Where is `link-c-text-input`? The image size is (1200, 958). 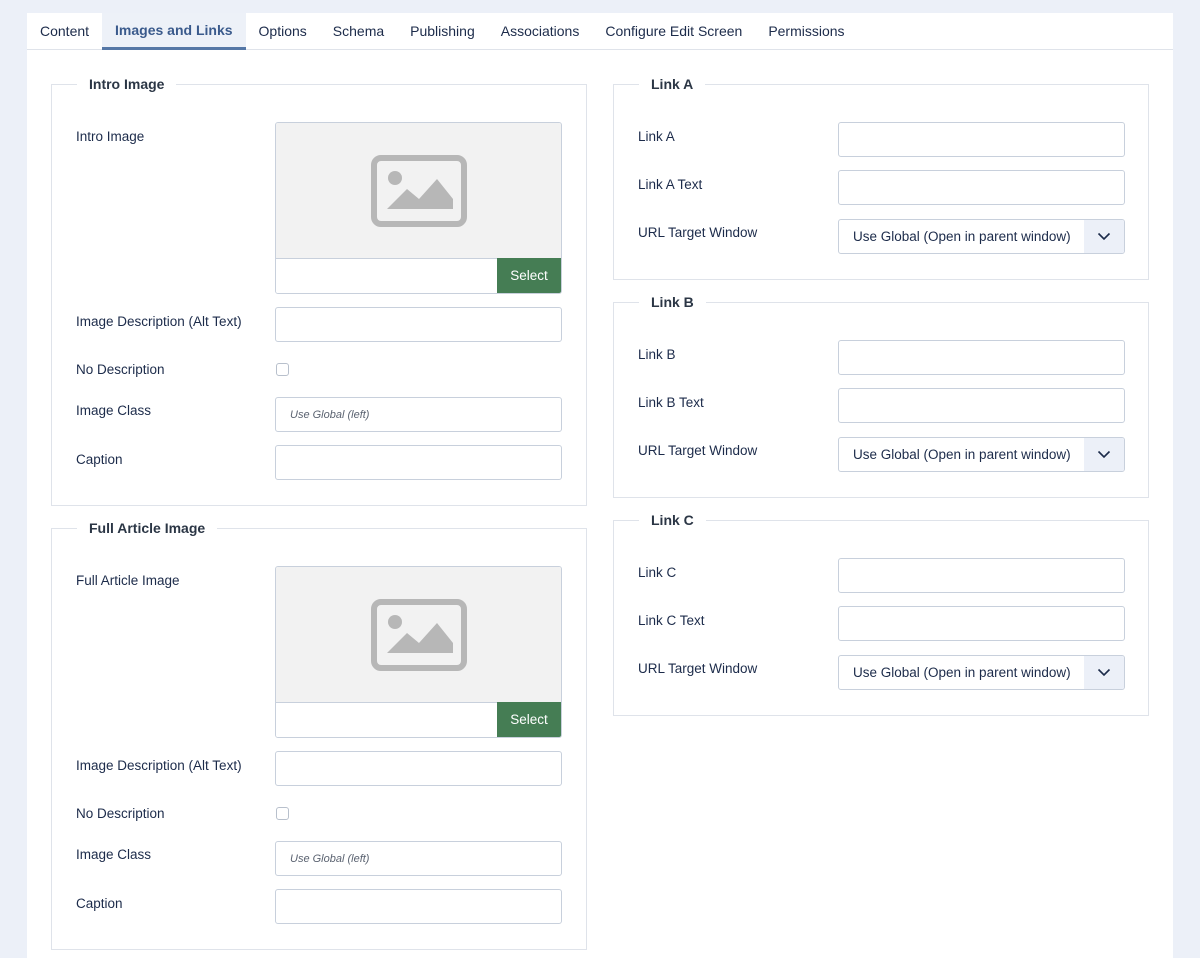
link-c-text-input is located at coordinates (981, 623).